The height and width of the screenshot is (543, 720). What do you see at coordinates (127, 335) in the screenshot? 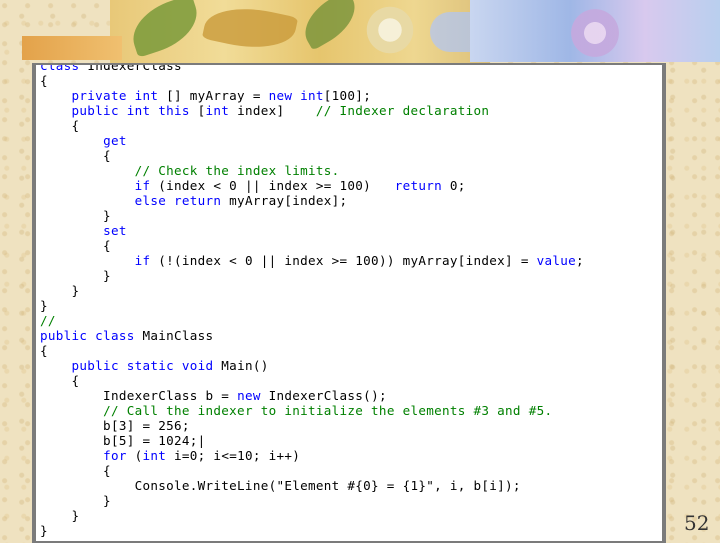
I see `code-line: public class MainClass` at bounding box center [127, 335].